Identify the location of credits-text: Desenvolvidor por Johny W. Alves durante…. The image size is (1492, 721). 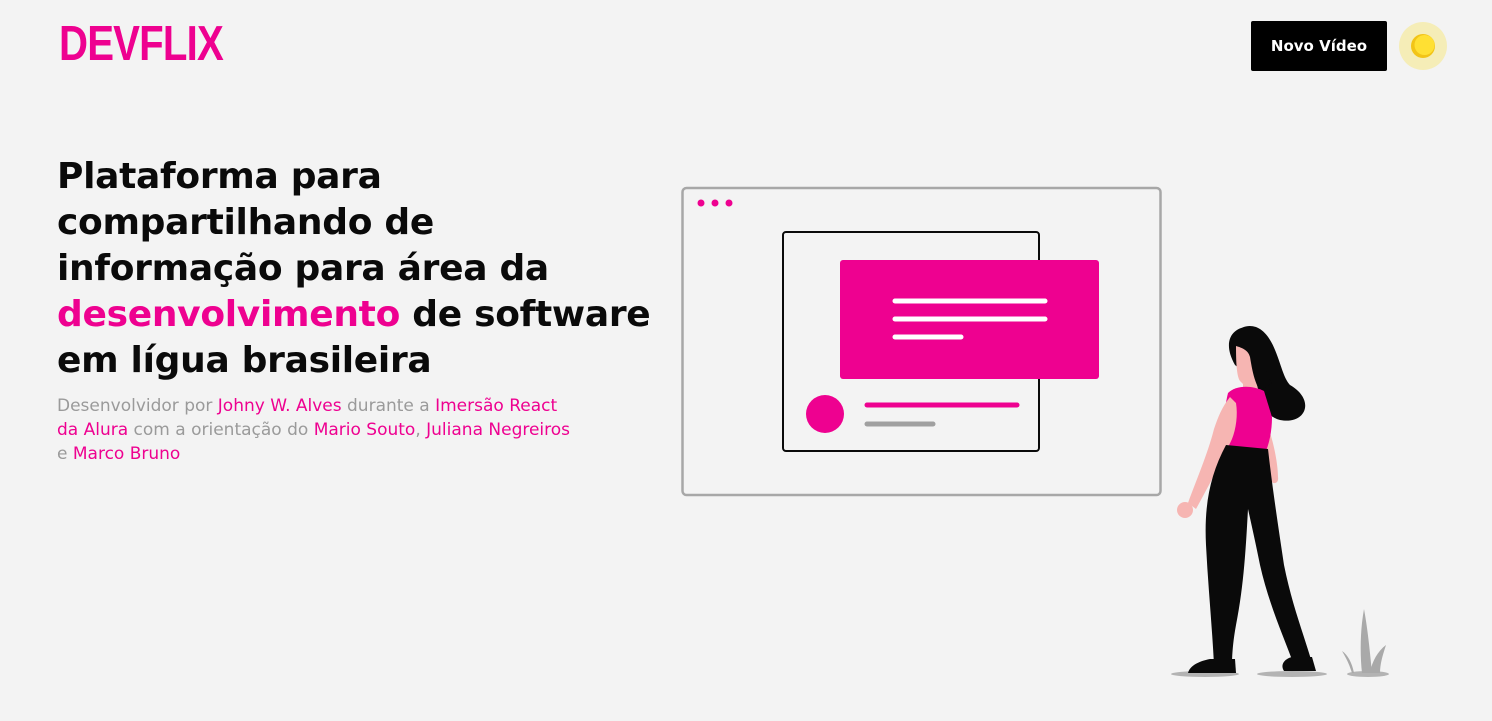
(317, 430).